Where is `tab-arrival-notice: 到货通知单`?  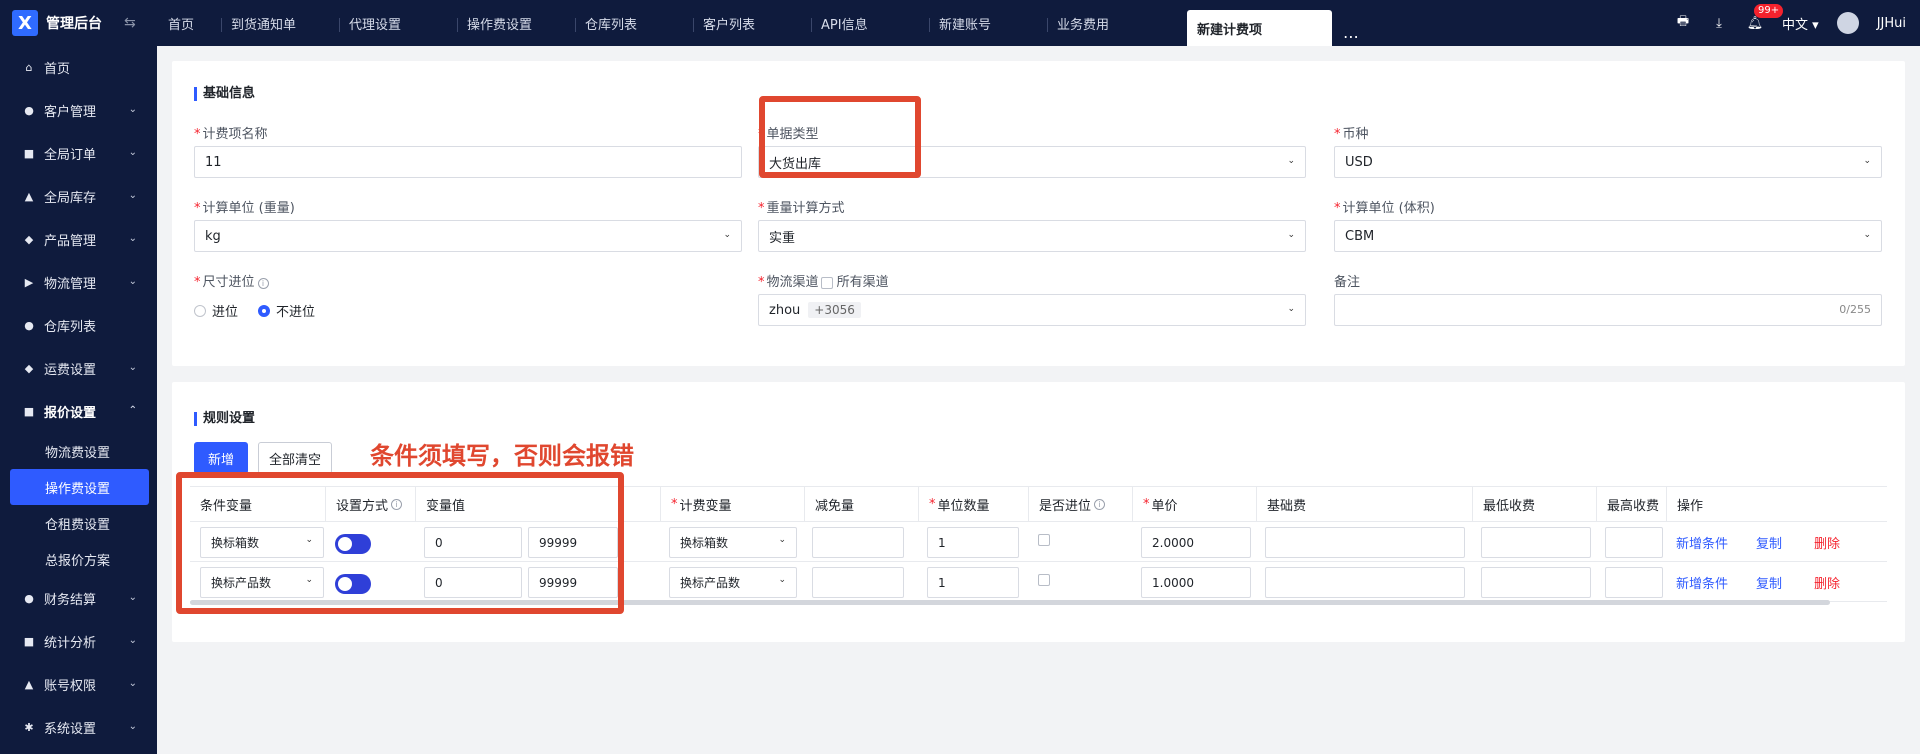
tab-arrival-notice: 到货通知单 is located at coordinates (280, 23).